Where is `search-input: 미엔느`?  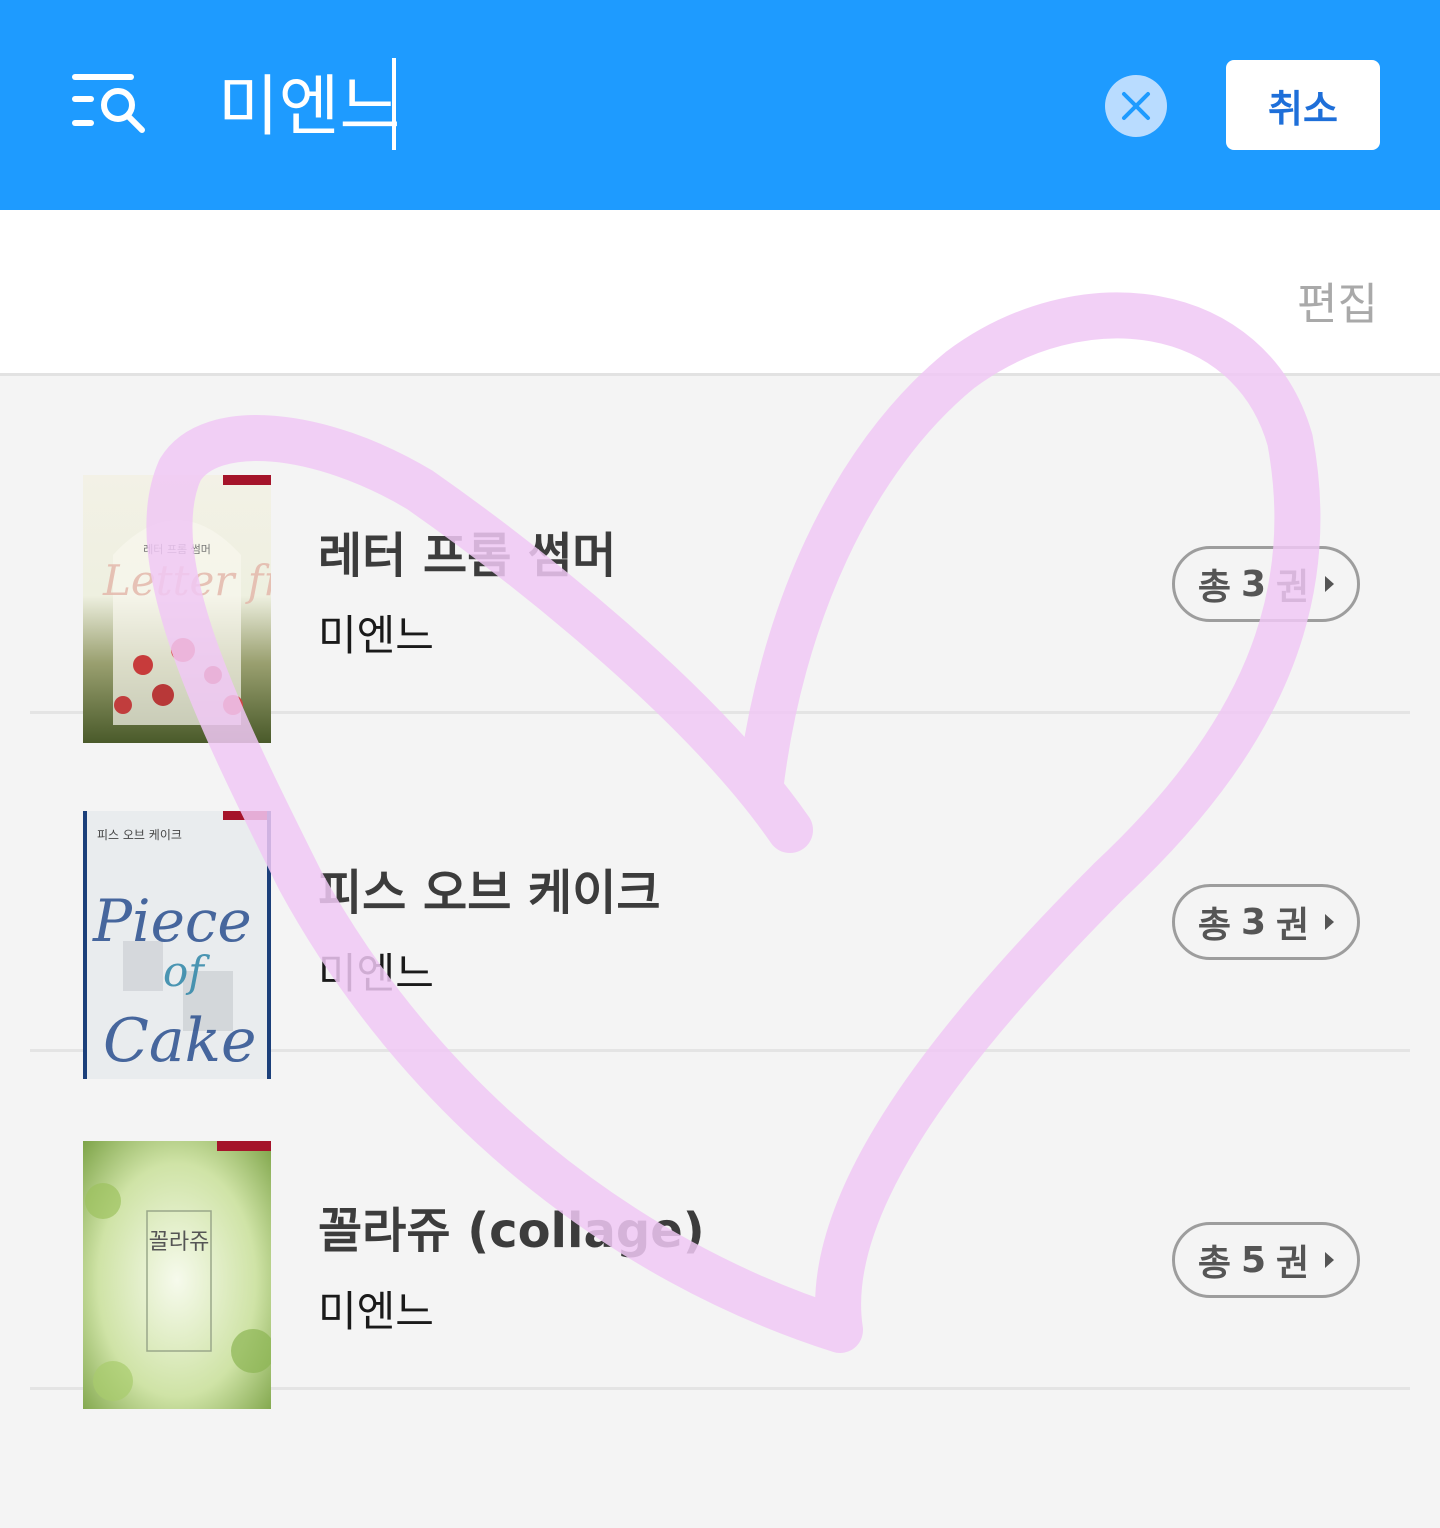
search-input: 미엔느 is located at coordinates (309, 107).